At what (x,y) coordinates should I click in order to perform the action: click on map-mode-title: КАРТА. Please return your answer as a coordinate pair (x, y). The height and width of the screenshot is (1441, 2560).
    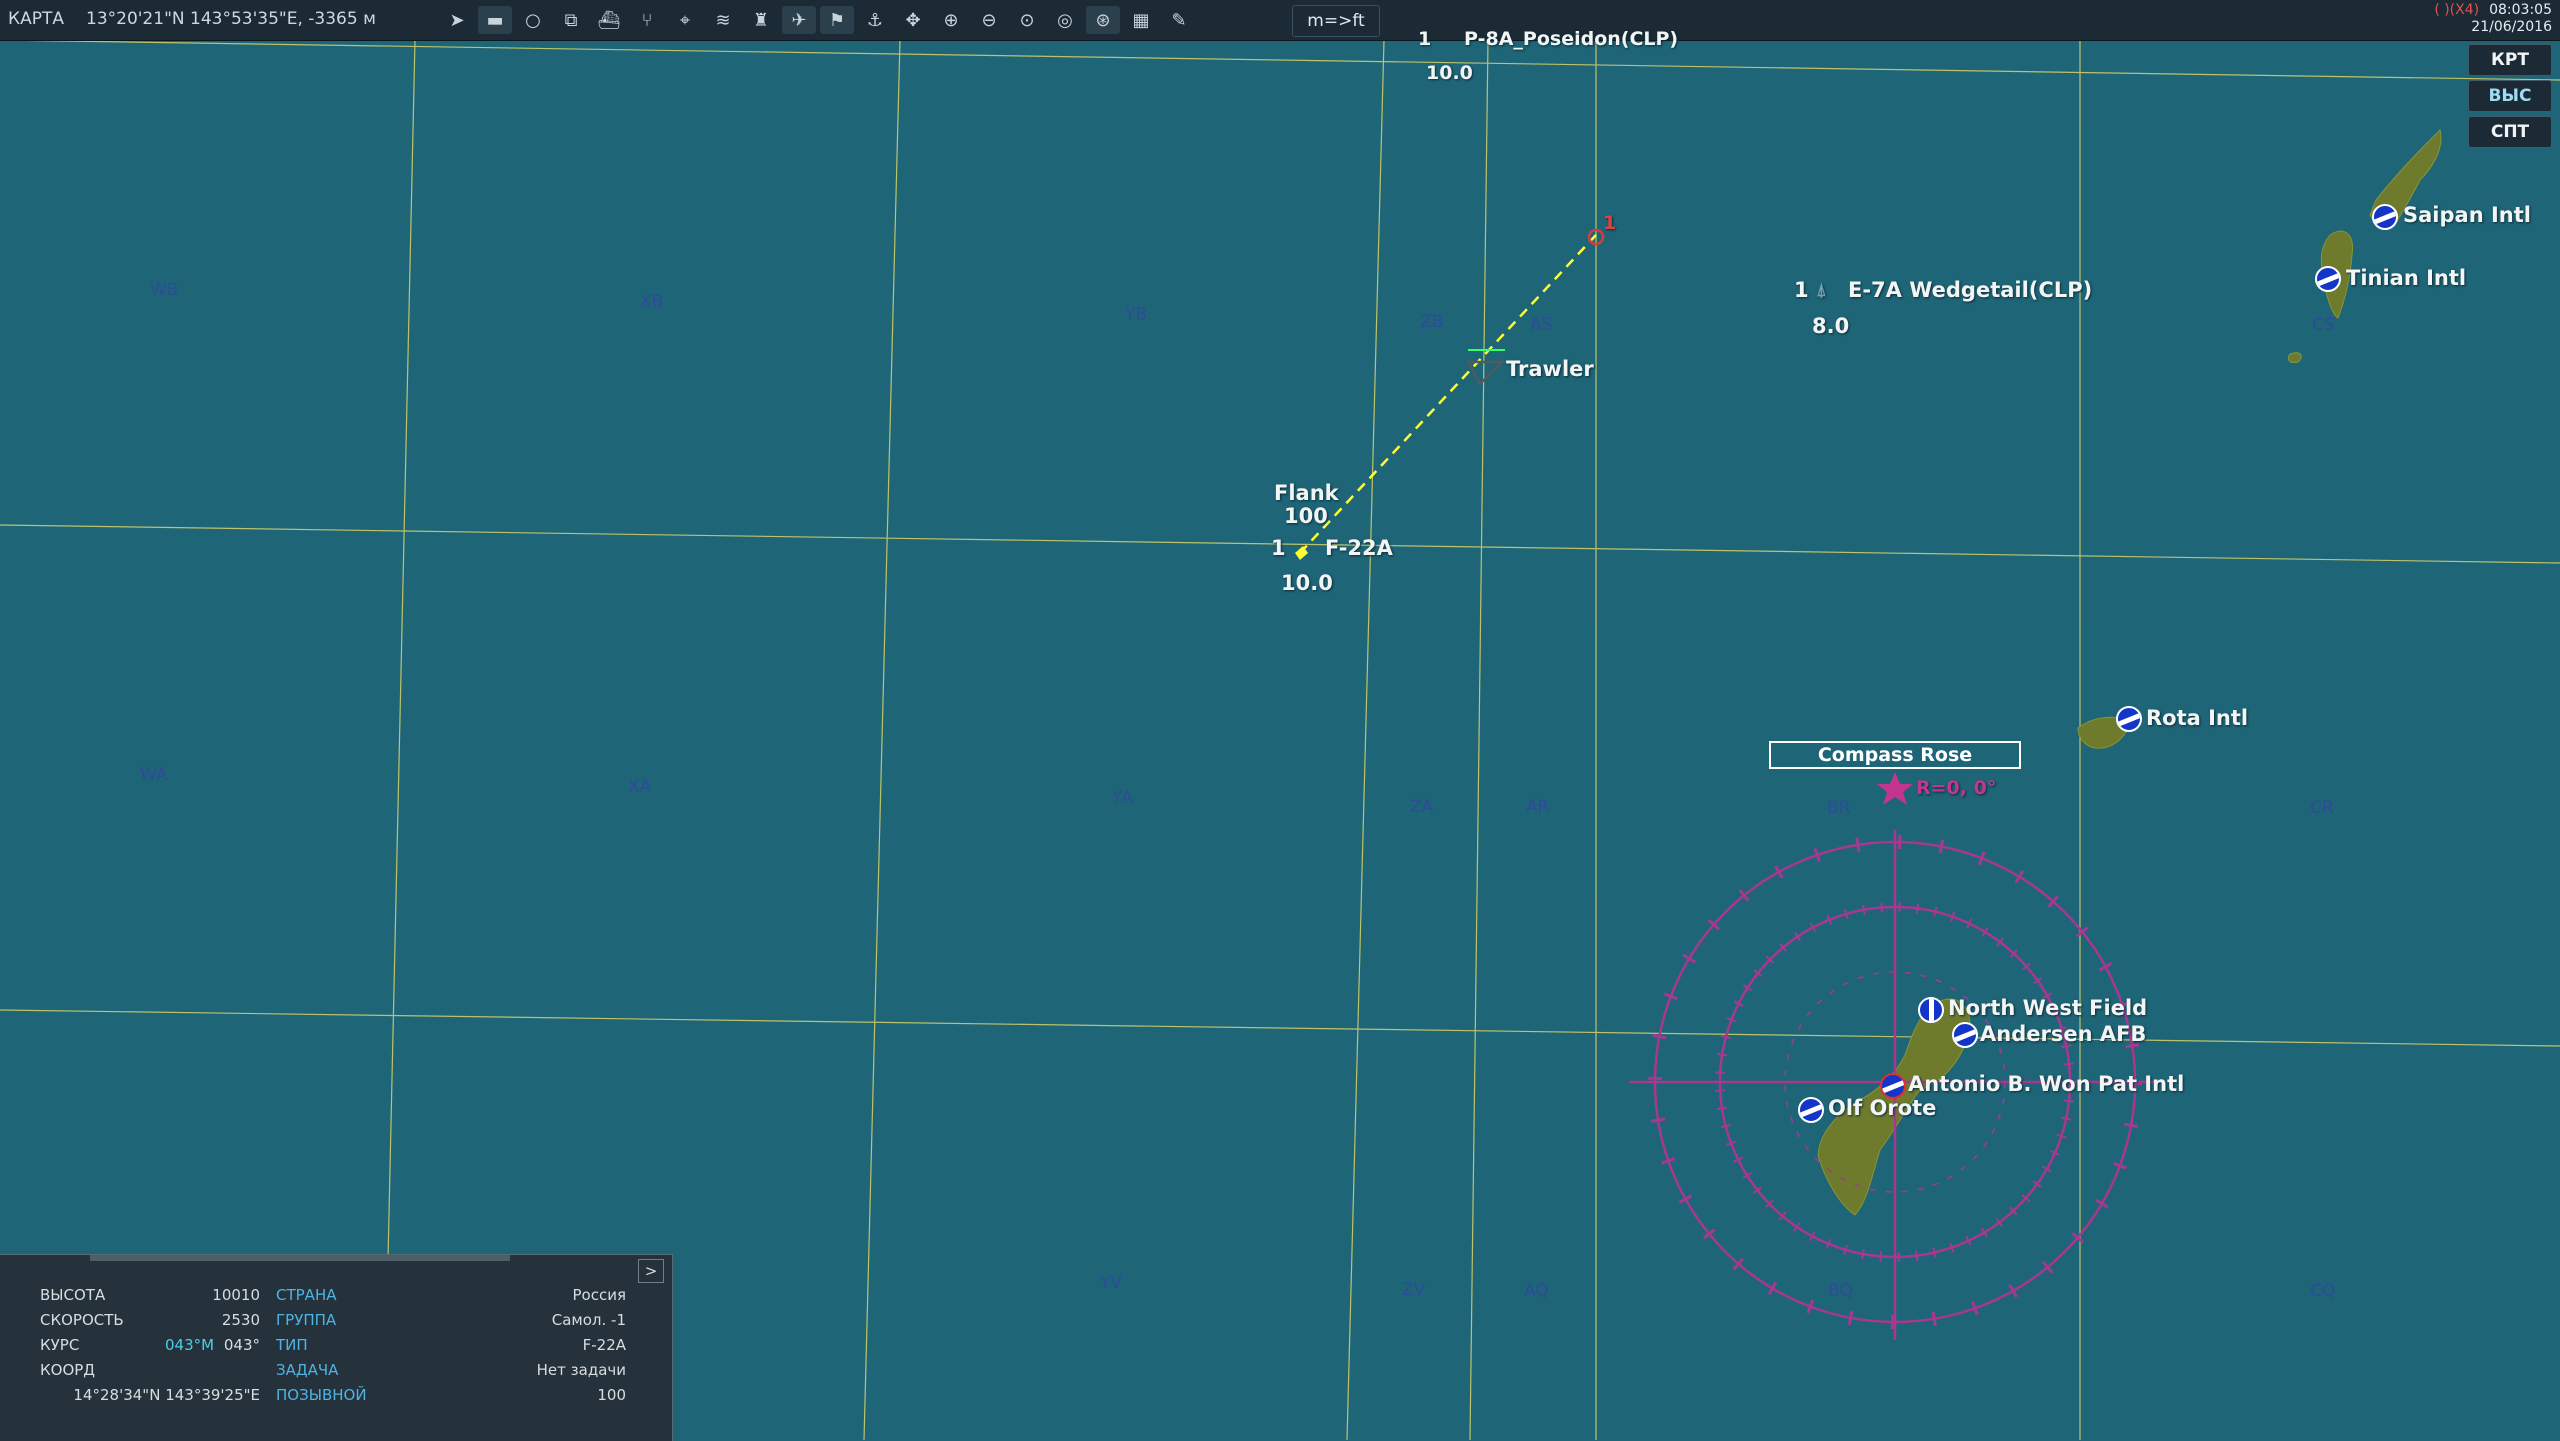
    Looking at the image, I should click on (36, 19).